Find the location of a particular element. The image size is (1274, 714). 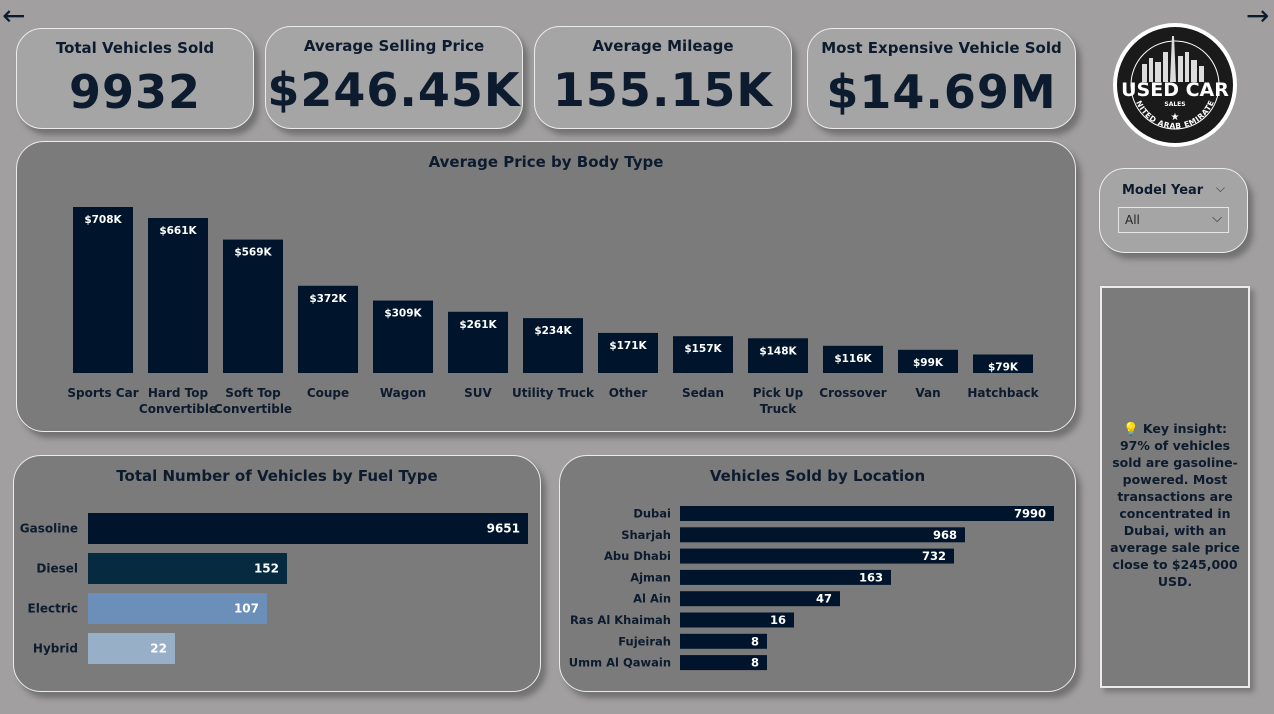

category-label: Pick Up is located at coordinates (778, 393).